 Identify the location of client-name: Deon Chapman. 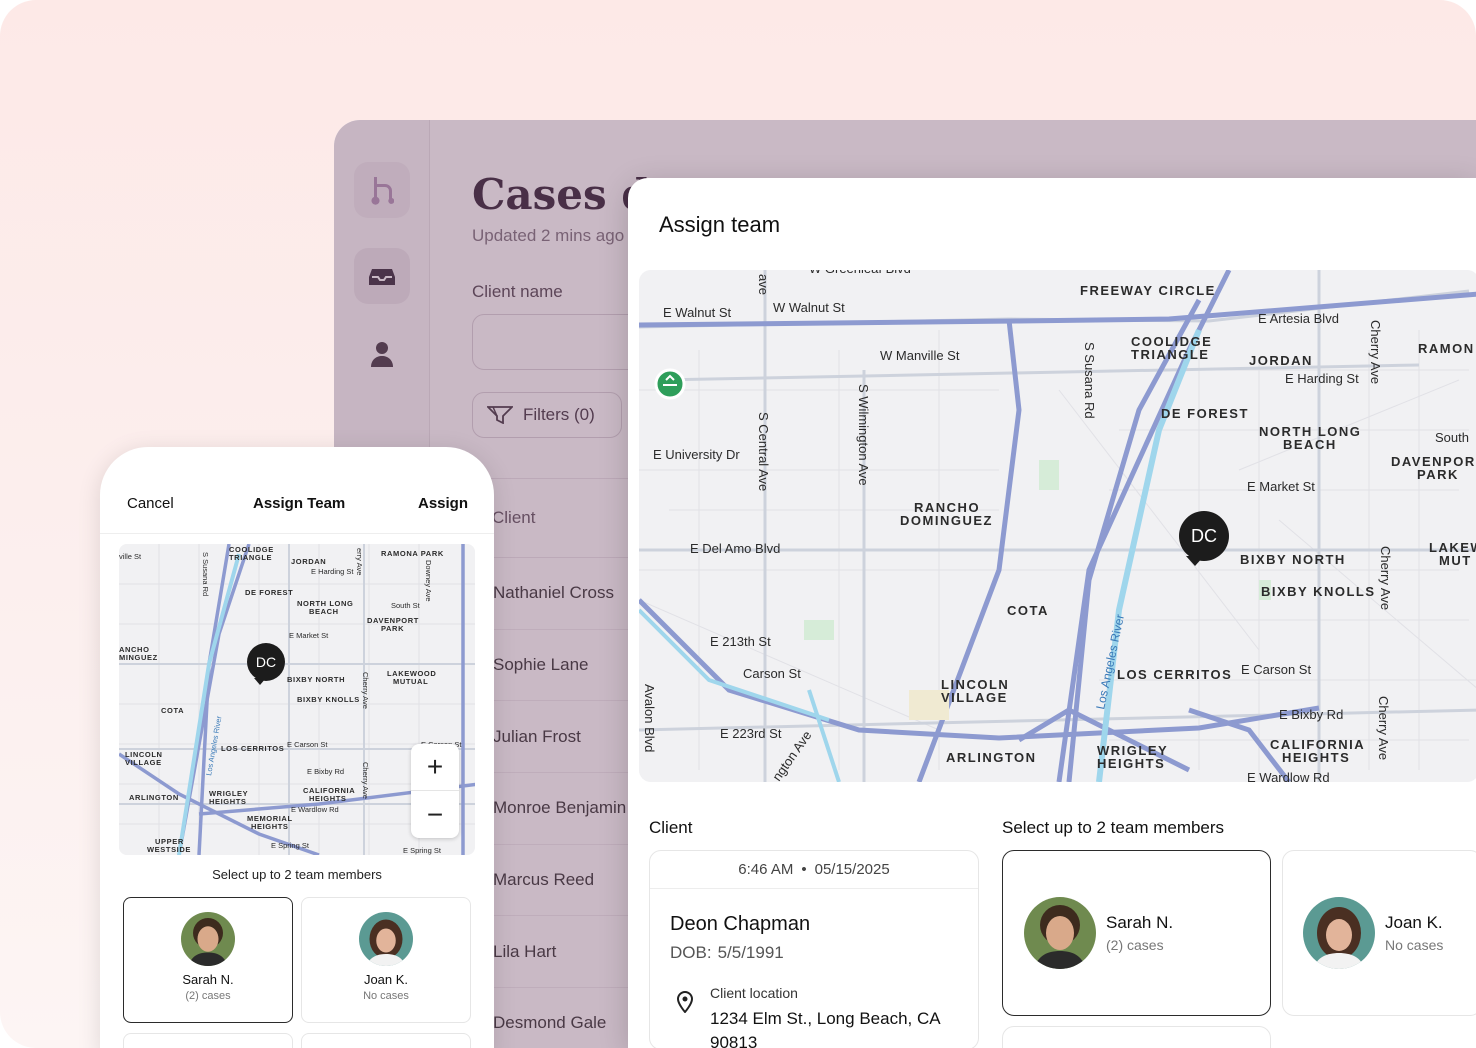
(740, 924).